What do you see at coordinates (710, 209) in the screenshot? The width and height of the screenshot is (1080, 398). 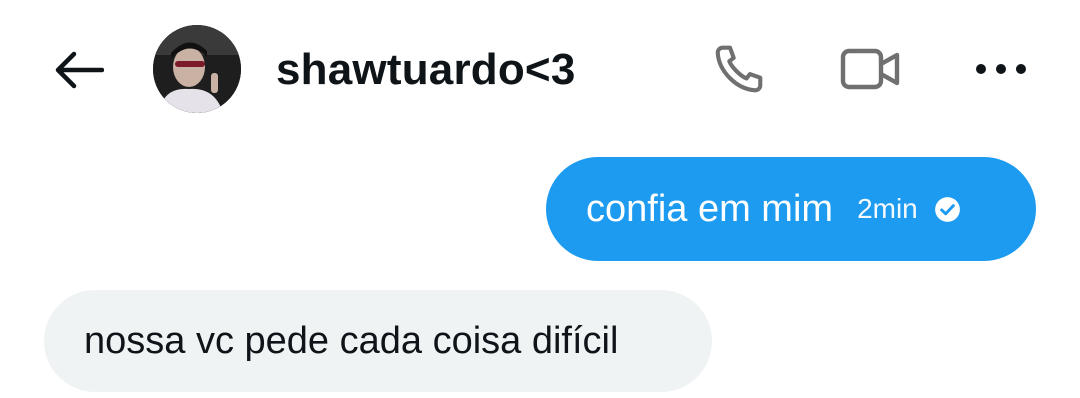 I see `message-text: confia em mim` at bounding box center [710, 209].